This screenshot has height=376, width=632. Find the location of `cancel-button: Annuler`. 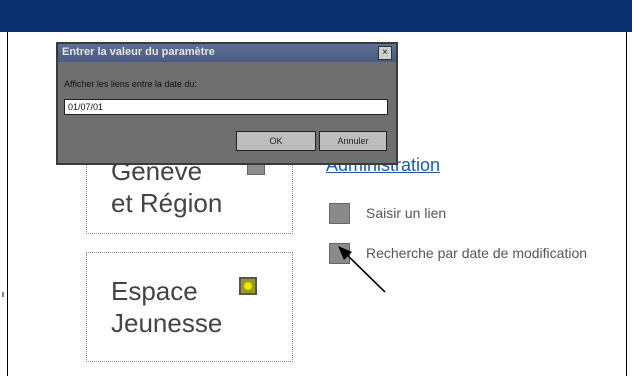

cancel-button: Annuler is located at coordinates (353, 141).